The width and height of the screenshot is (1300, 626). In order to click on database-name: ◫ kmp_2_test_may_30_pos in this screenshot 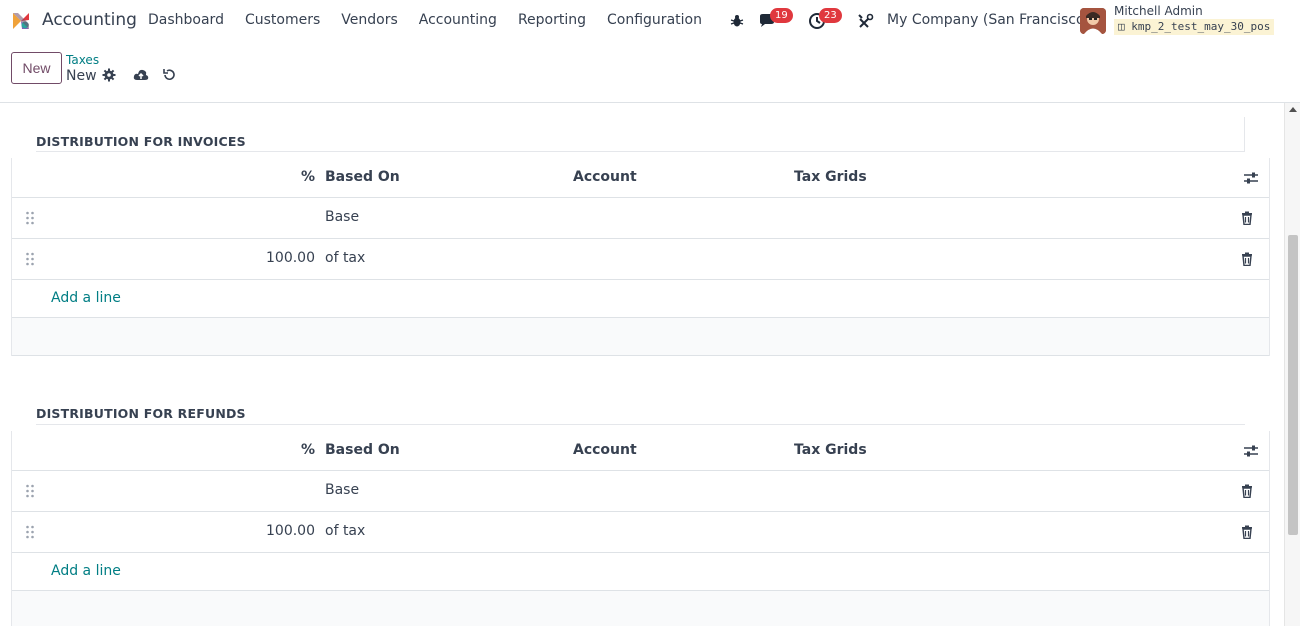, I will do `click(1194, 27)`.